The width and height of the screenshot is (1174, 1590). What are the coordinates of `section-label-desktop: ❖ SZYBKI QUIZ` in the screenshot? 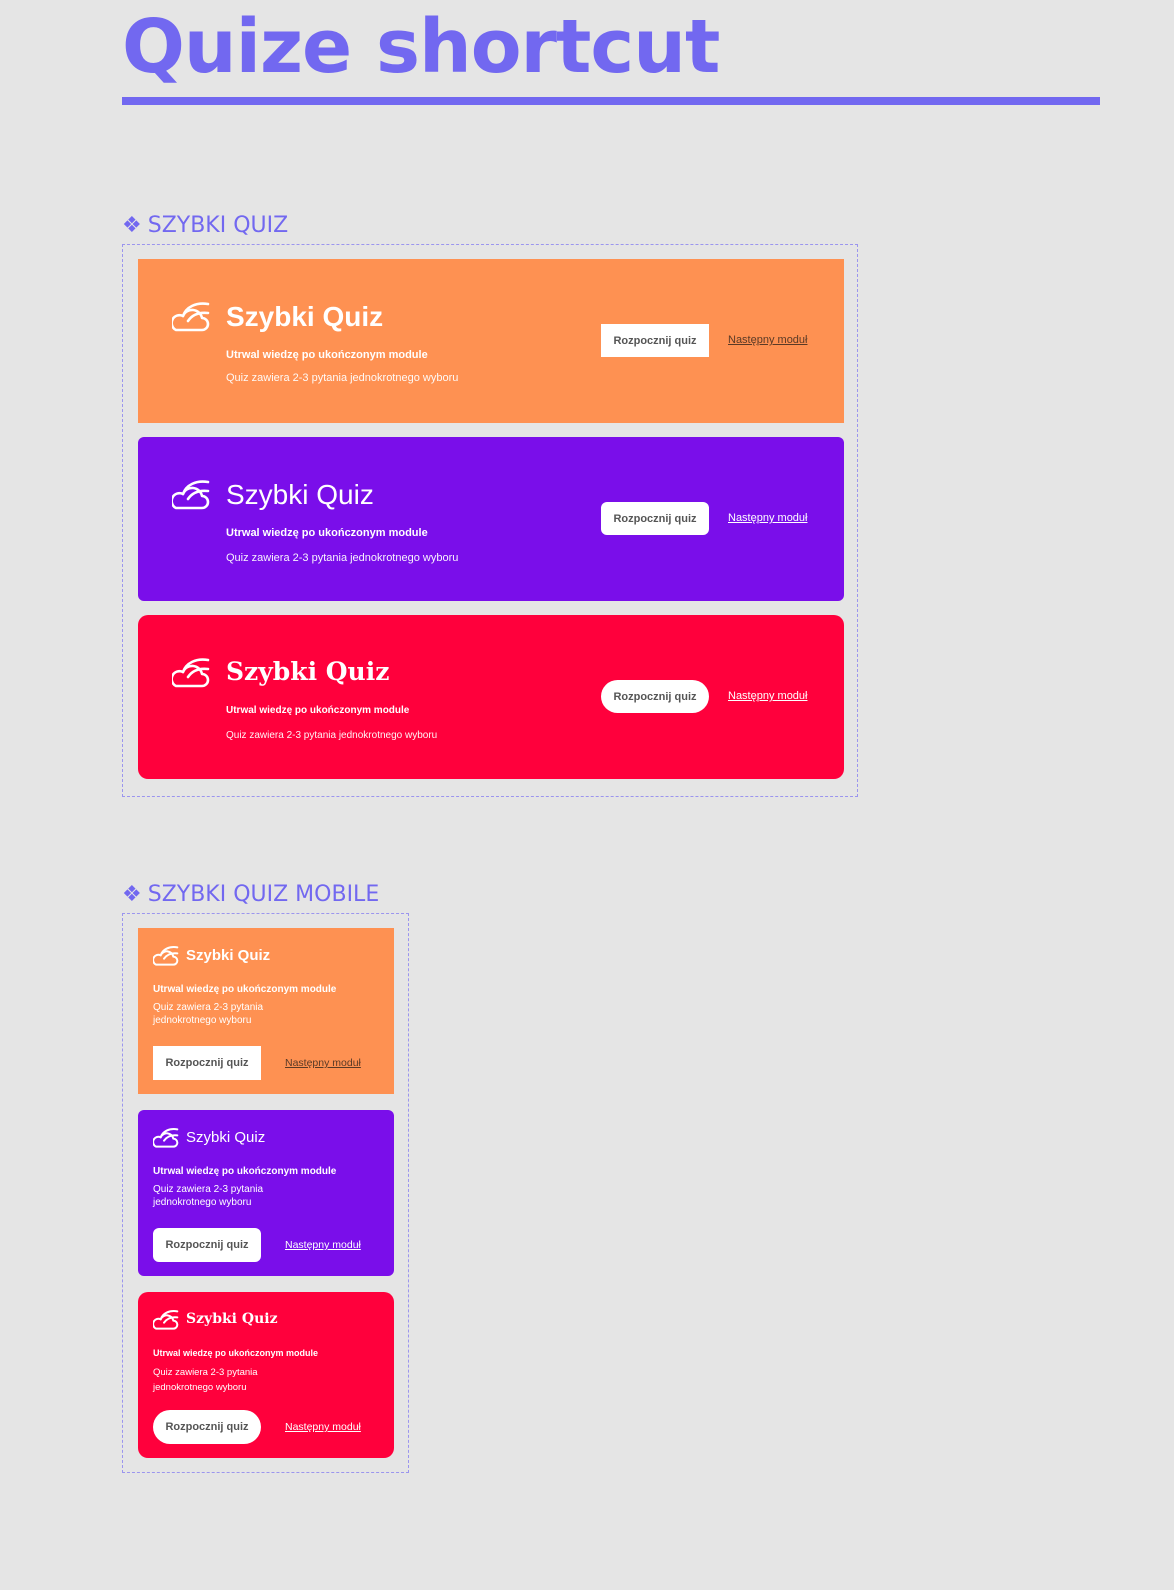 It's located at (205, 226).